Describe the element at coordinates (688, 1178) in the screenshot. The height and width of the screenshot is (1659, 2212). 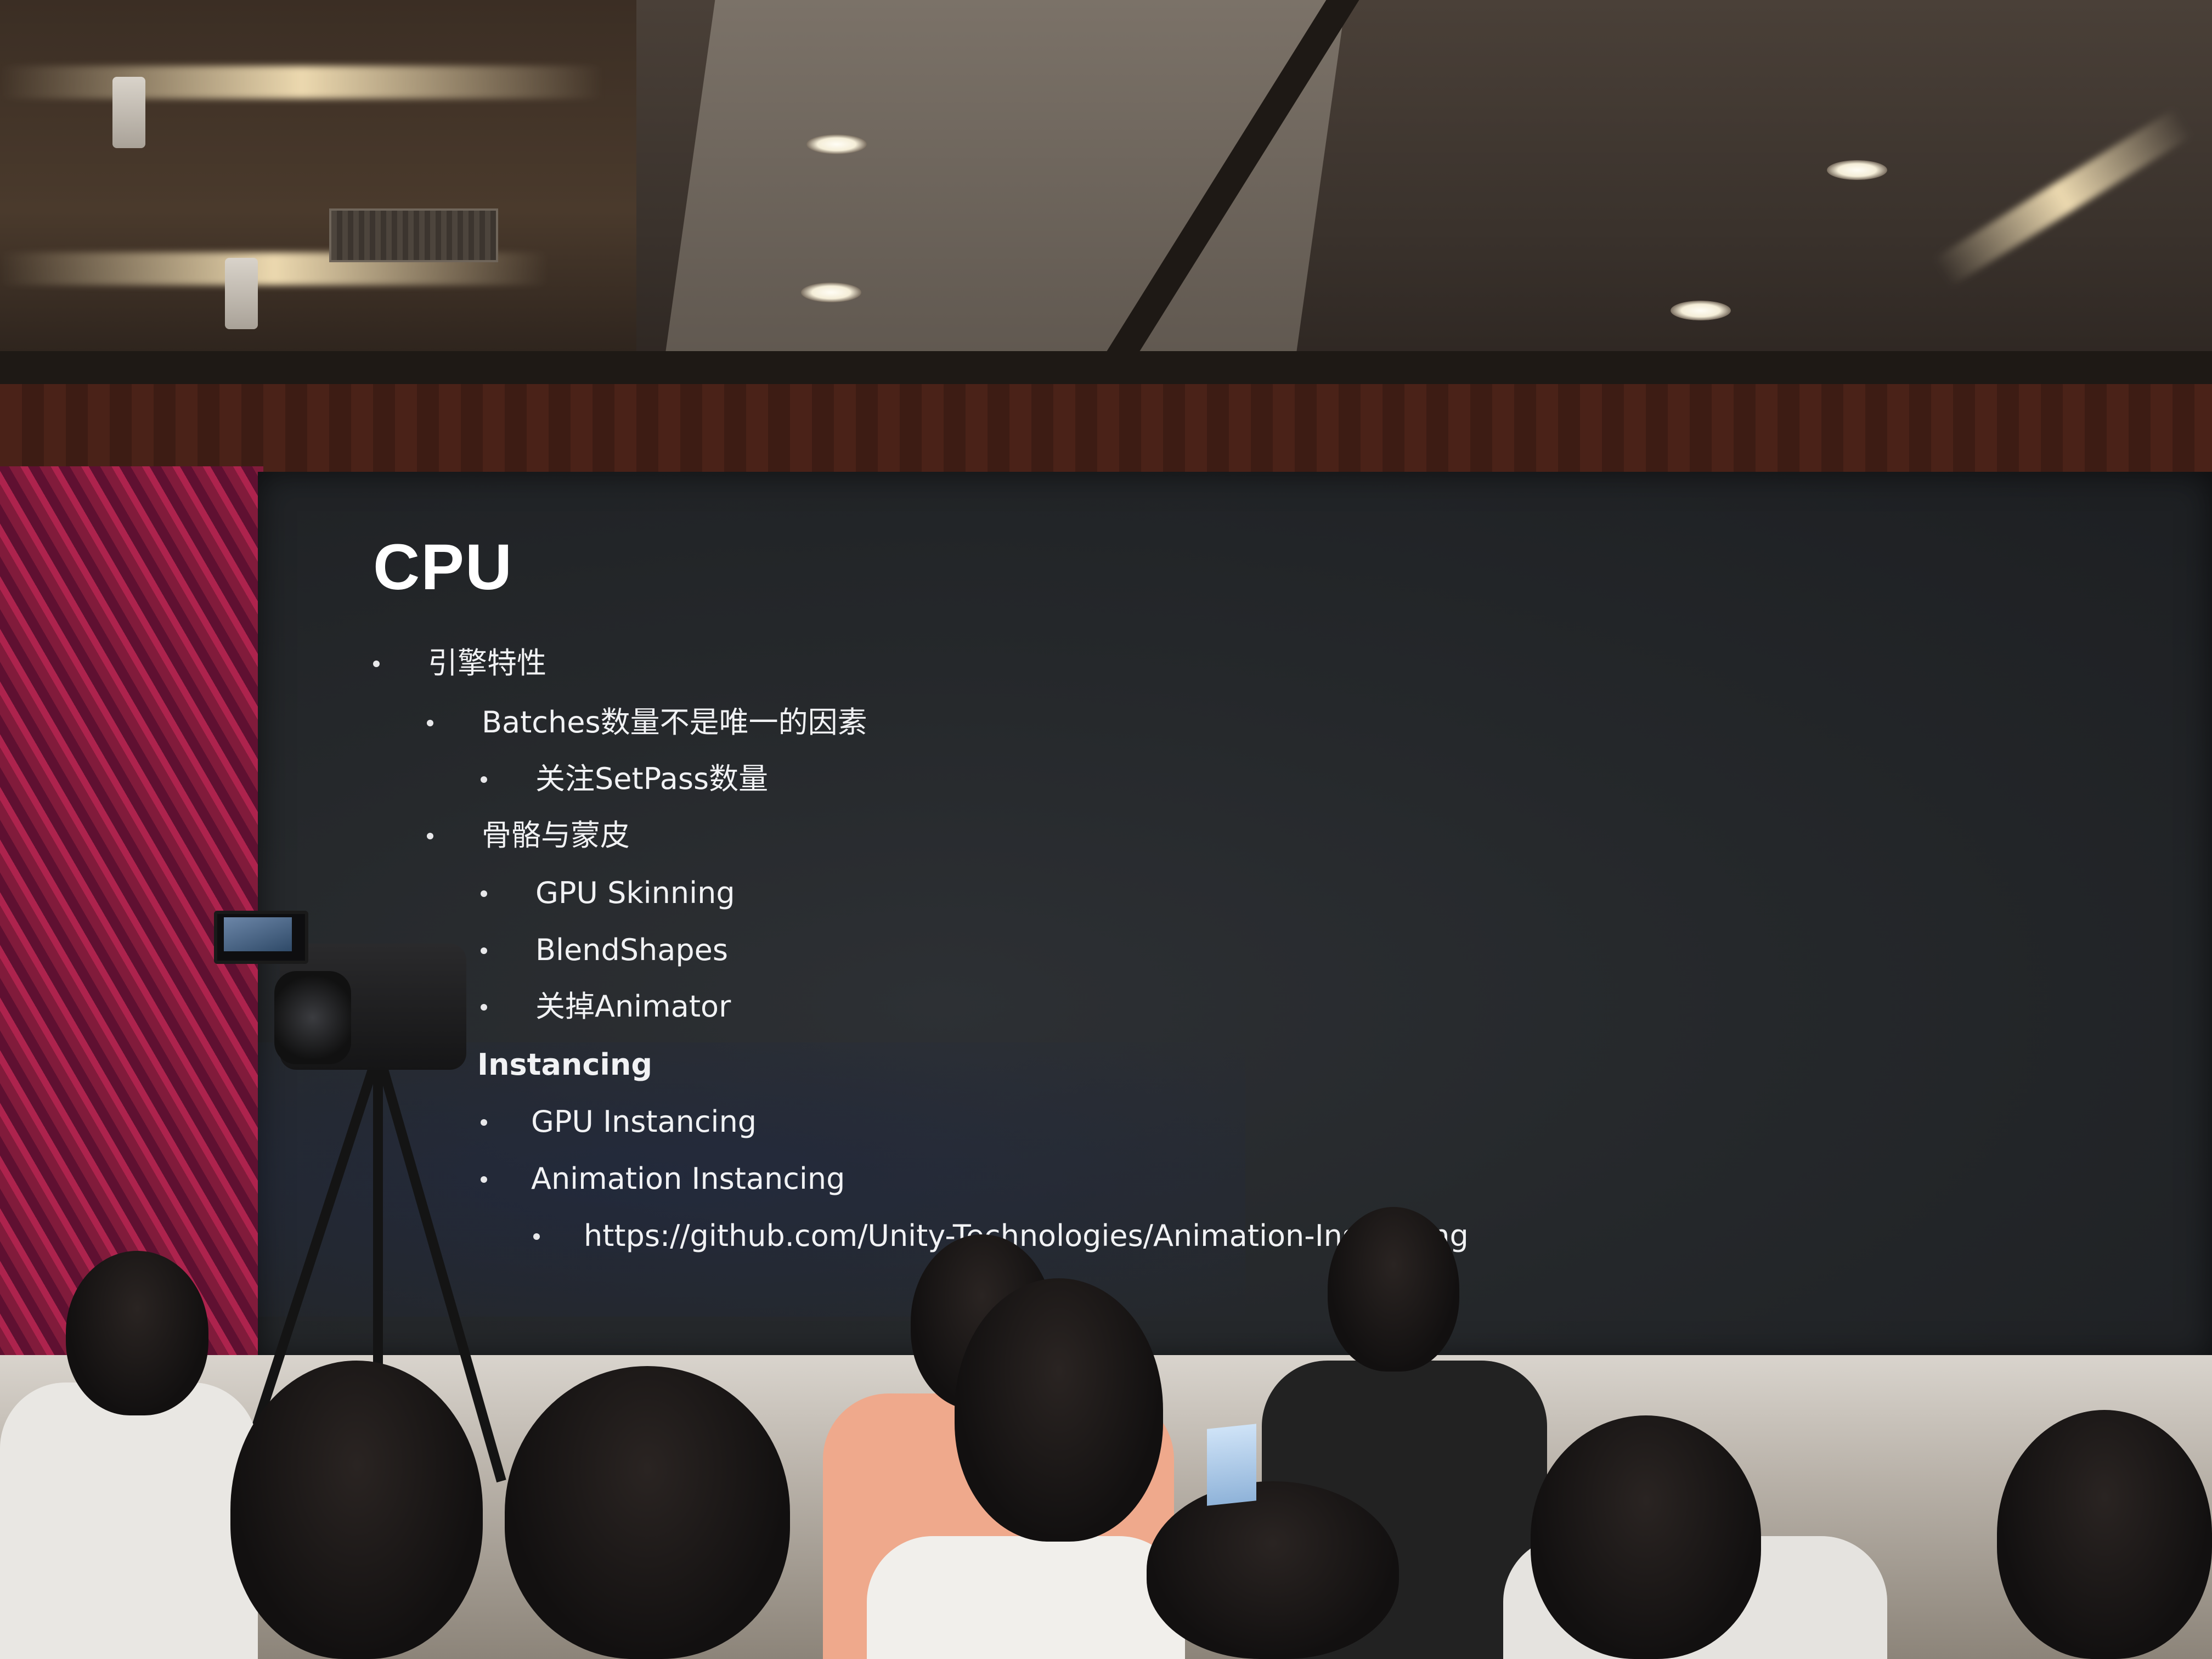
I see `slide-bullet-text: Animation Instancing` at that location.